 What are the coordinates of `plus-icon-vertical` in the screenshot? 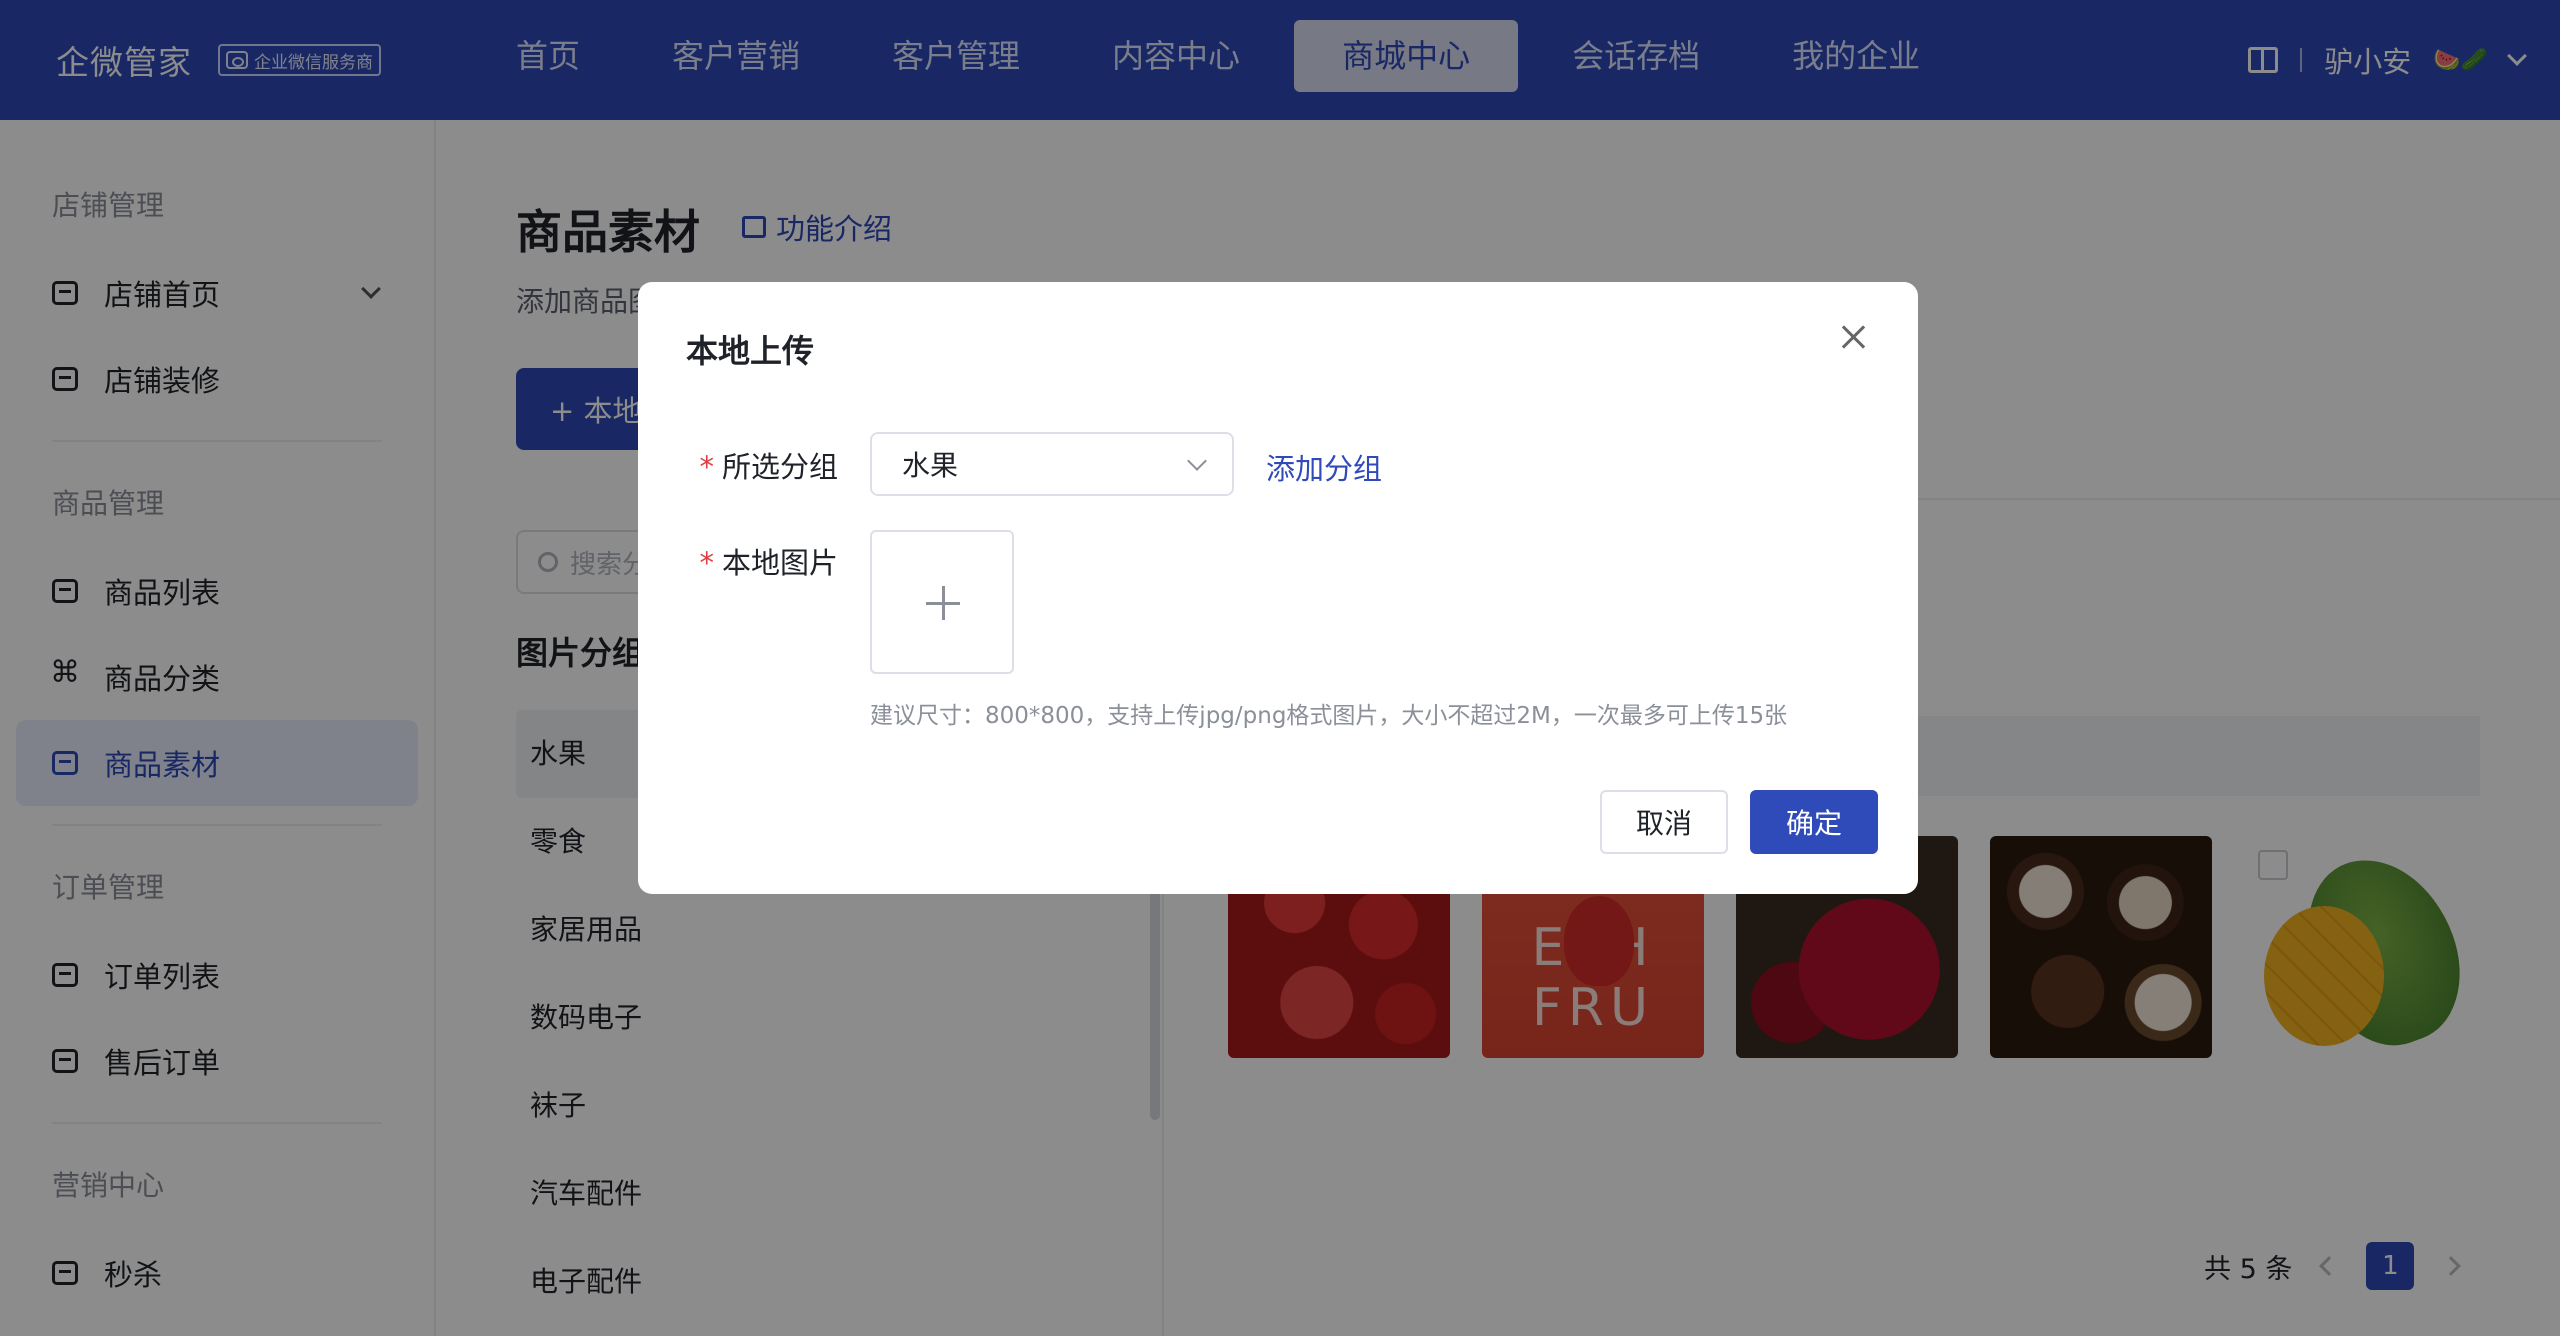 It's located at (943, 603).